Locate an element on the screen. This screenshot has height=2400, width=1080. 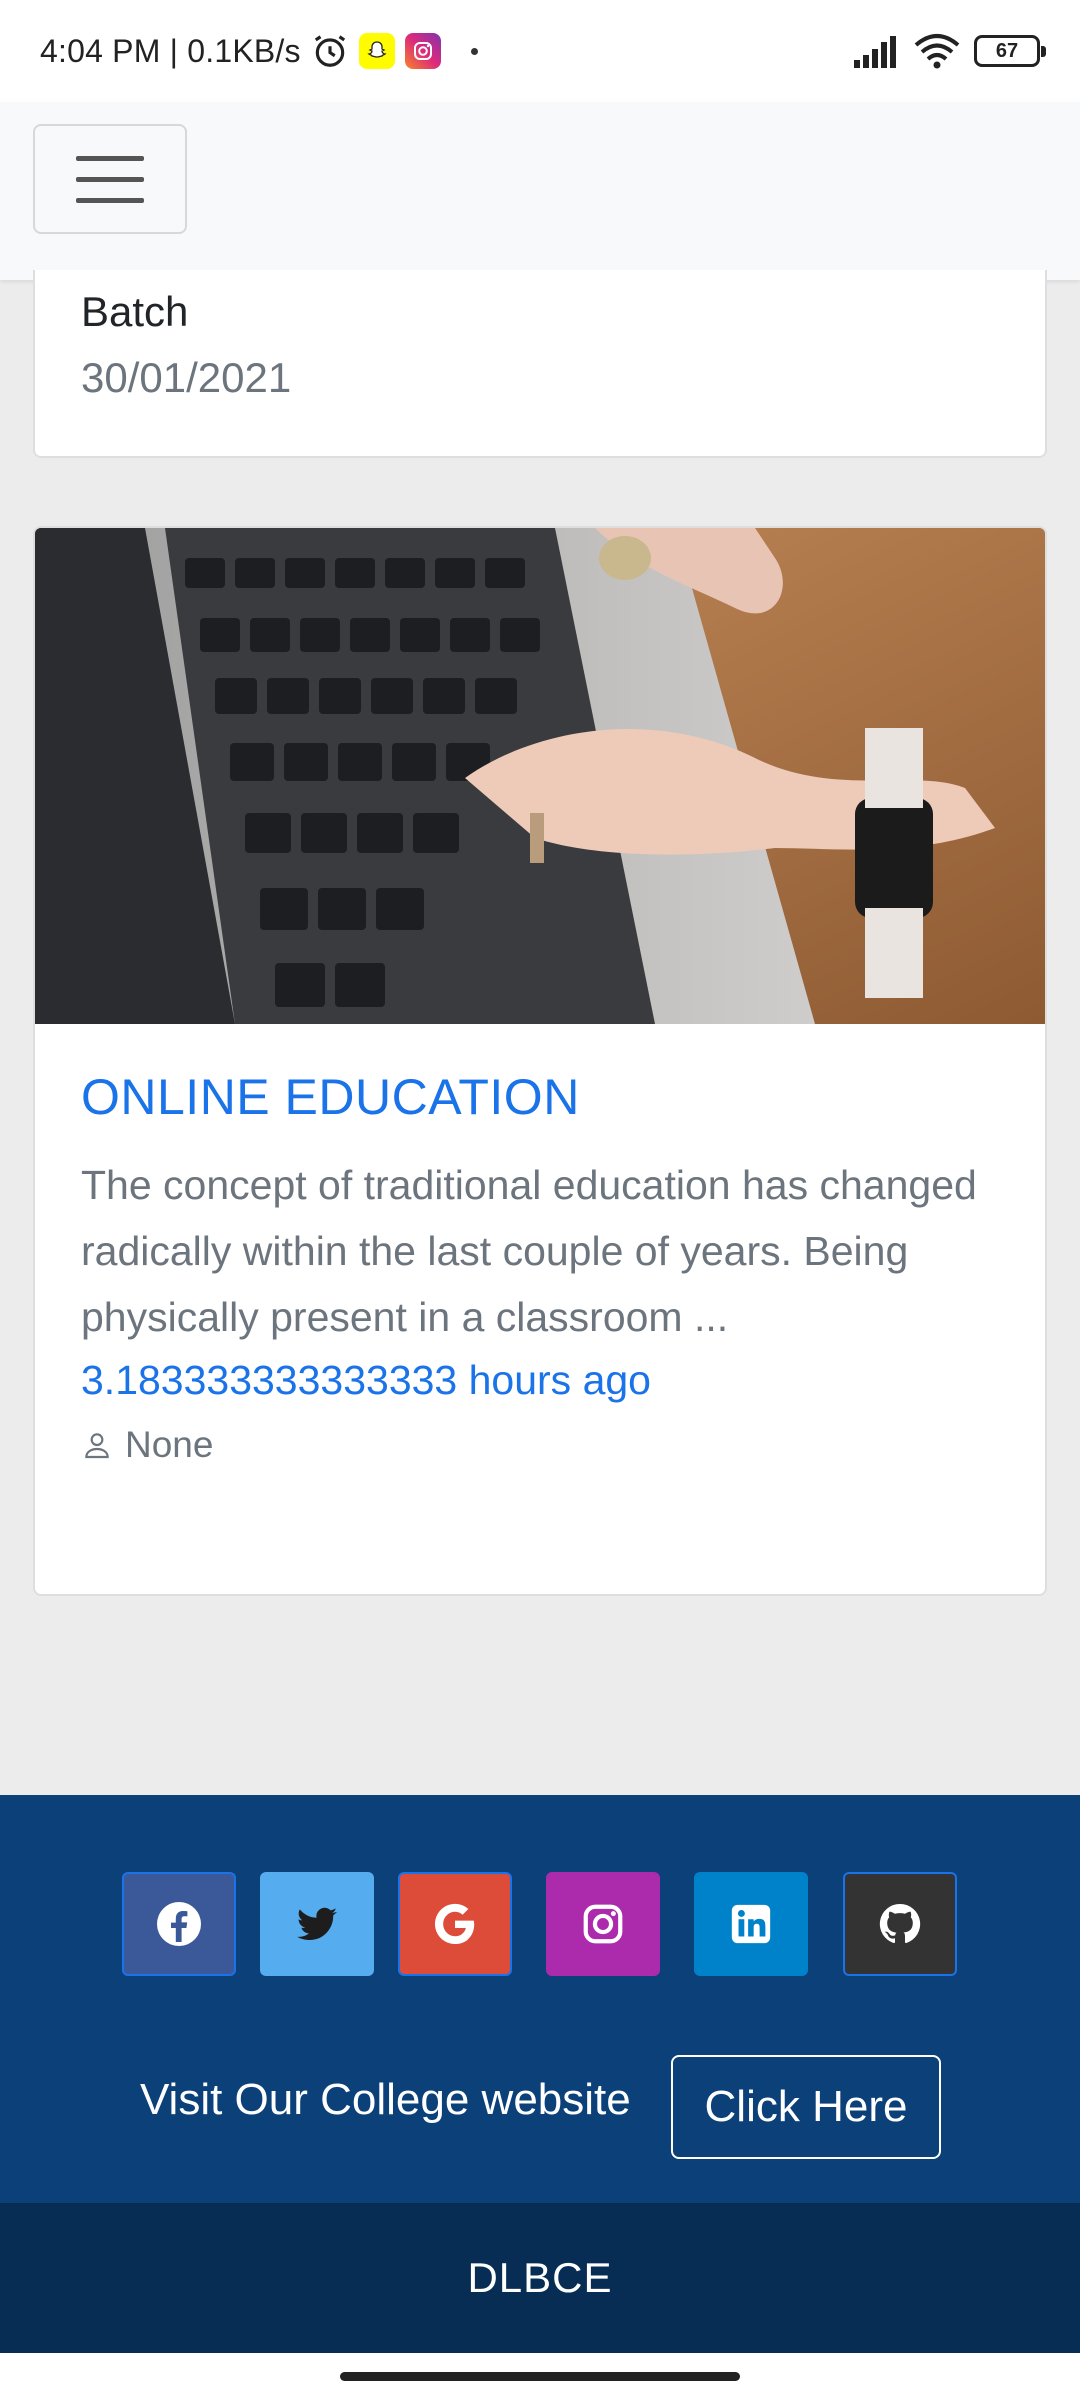
github-button is located at coordinates (900, 1924).